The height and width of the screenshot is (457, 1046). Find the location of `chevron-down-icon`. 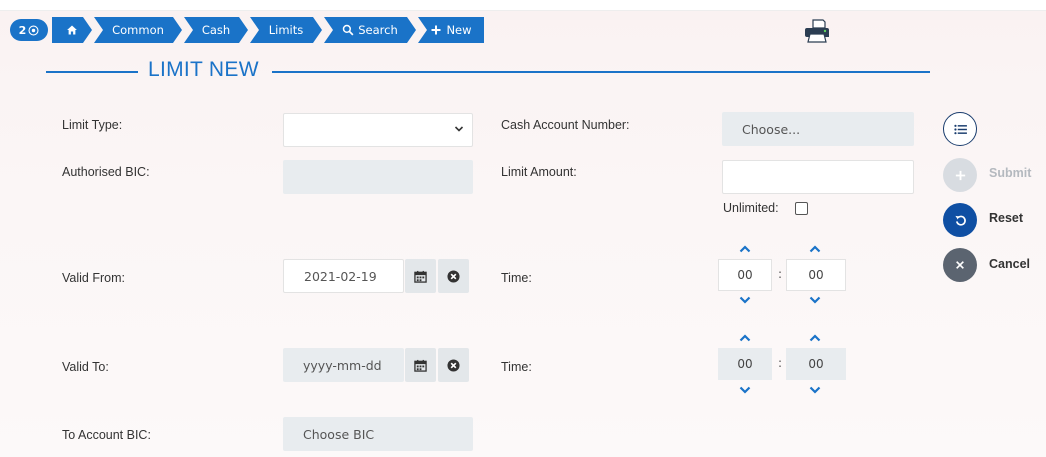

chevron-down-icon is located at coordinates (459, 129).